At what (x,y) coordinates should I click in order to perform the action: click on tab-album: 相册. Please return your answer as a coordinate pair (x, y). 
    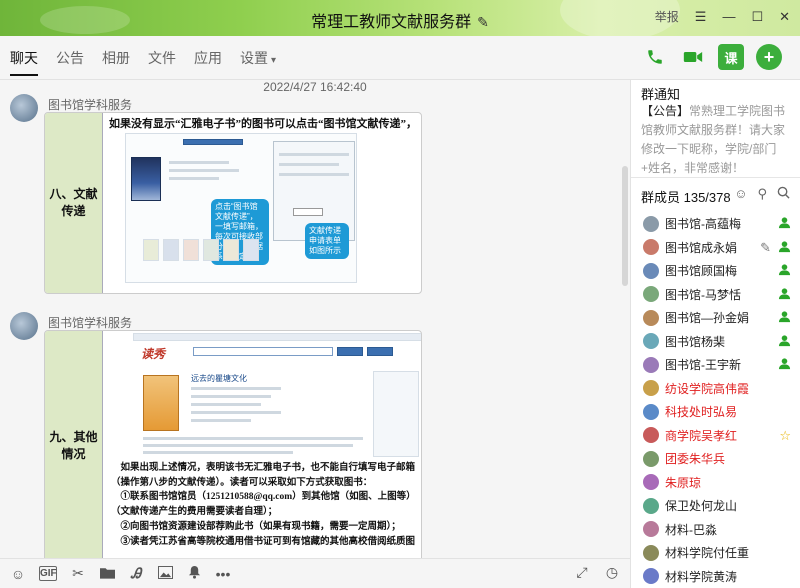
    Looking at the image, I should click on (116, 62).